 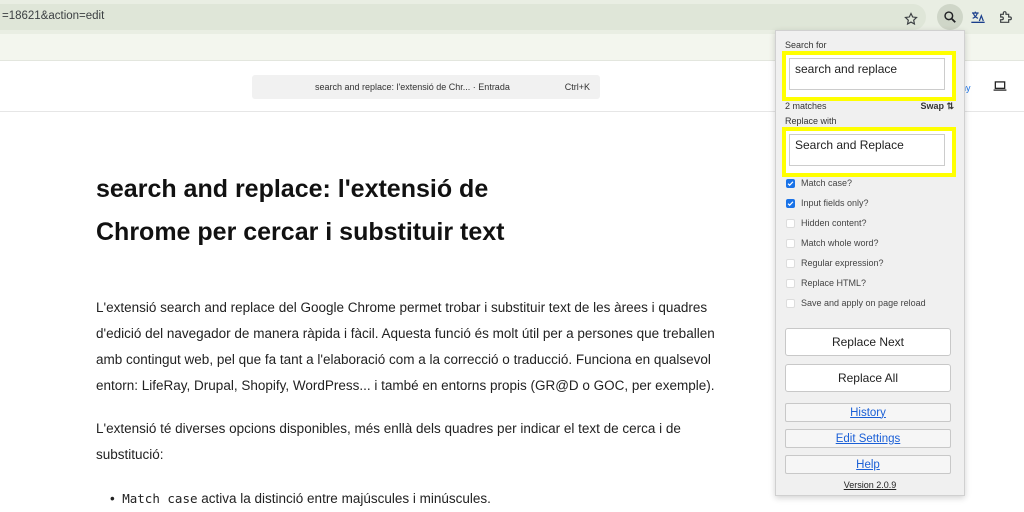 What do you see at coordinates (53, 16) in the screenshot?
I see `url-text: =18621&action=edit` at bounding box center [53, 16].